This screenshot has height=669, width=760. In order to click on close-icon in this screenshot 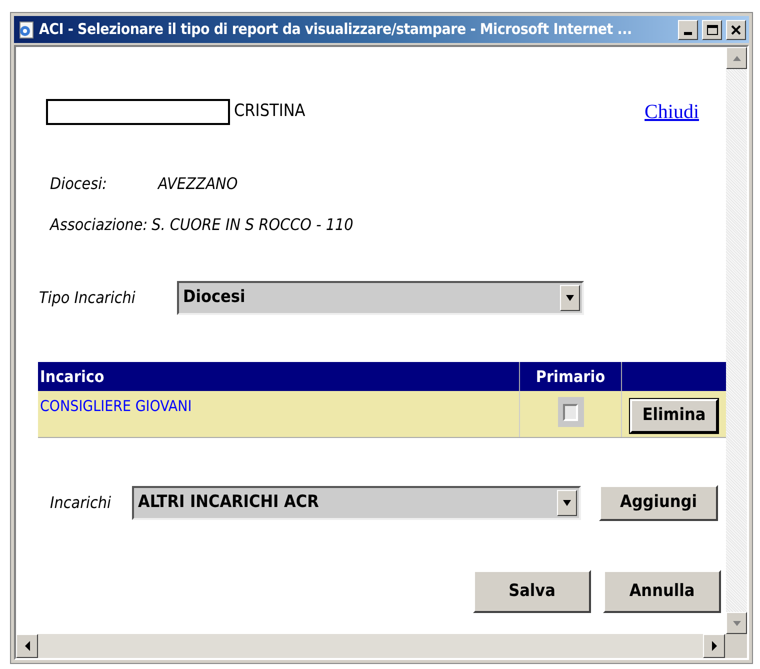, I will do `click(736, 29)`.